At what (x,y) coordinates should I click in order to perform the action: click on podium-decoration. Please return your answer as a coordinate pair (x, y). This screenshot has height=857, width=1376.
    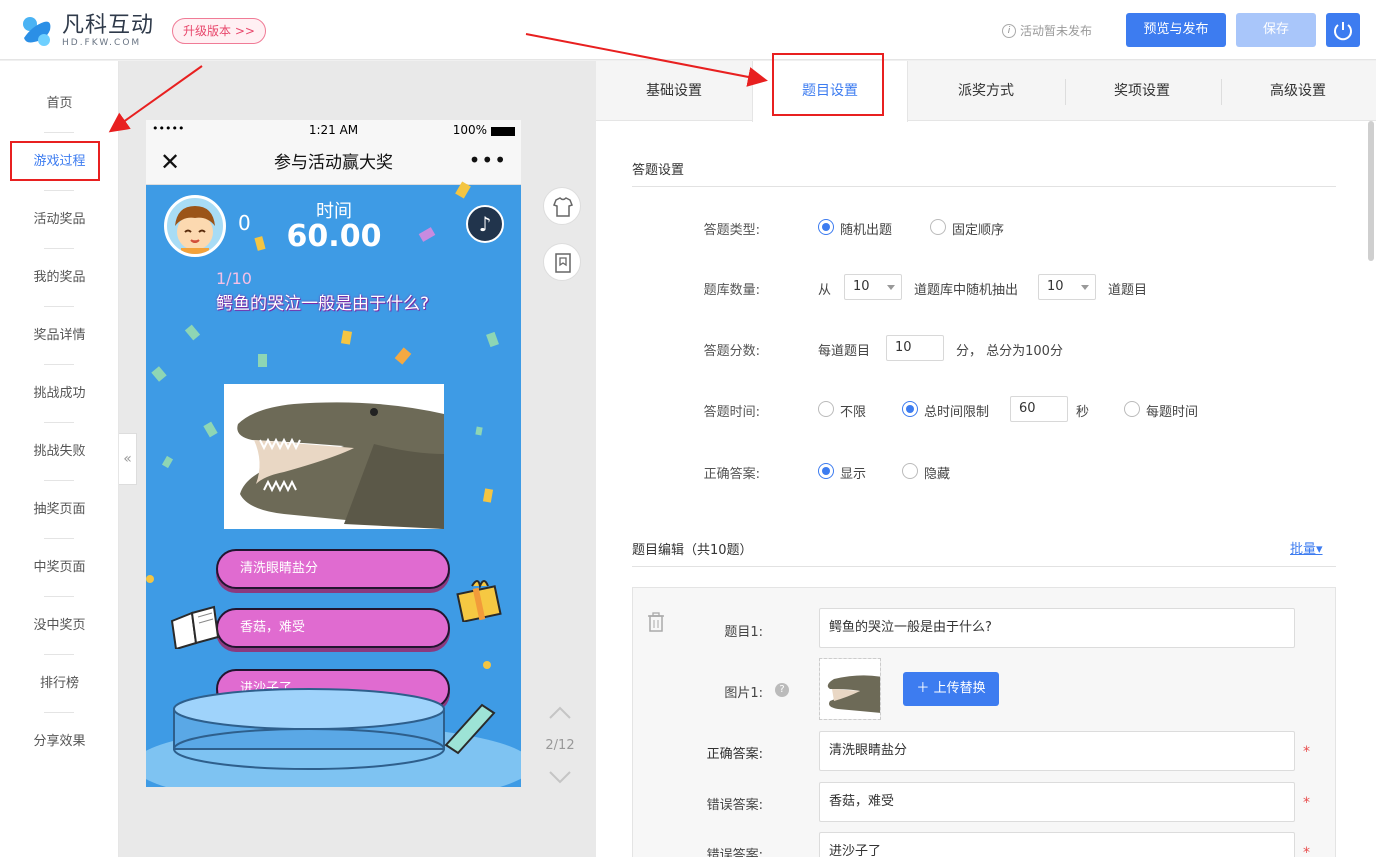
    Looking at the image, I should click on (333, 737).